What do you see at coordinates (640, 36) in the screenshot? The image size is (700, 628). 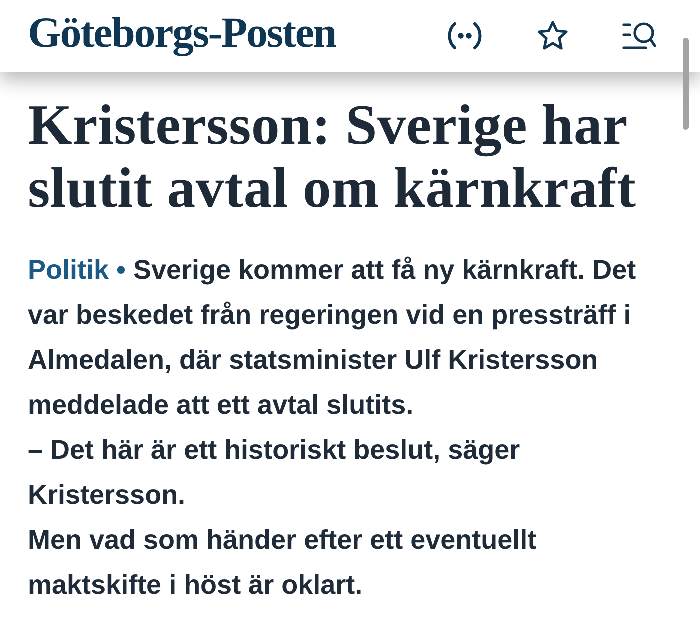 I see `list-search-icon` at bounding box center [640, 36].